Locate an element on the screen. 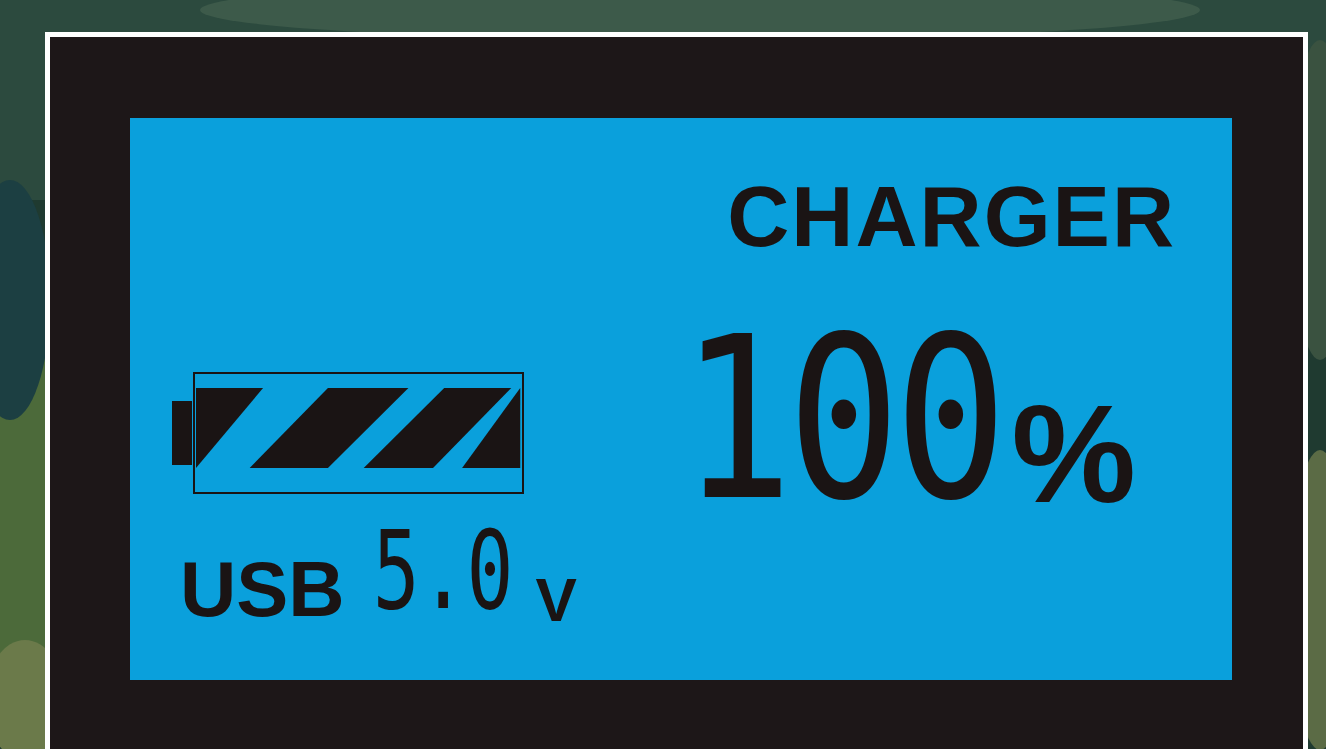 The width and height of the screenshot is (1326, 749). charger-label: CHARGER is located at coordinates (952, 216).